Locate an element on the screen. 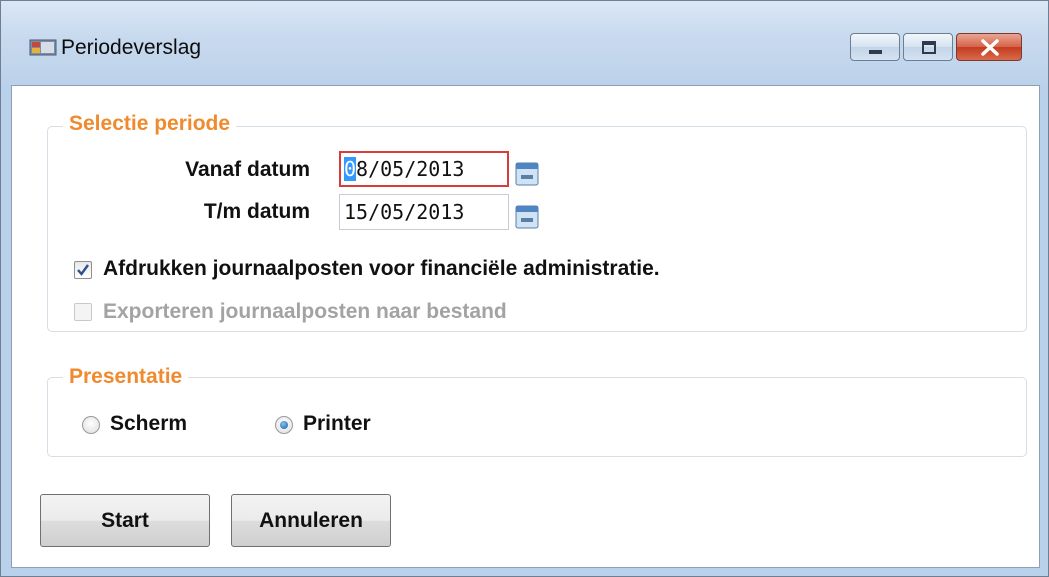 Image resolution: width=1049 pixels, height=577 pixels. printer-radio-label: Printer is located at coordinates (337, 424).